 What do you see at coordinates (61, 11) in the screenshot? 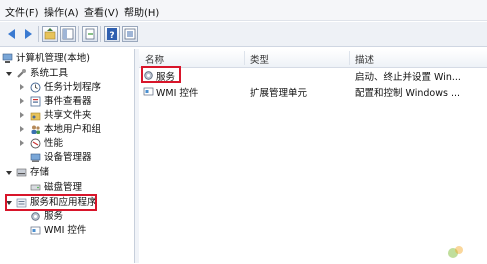
I see `menu-action: 操作(A)` at bounding box center [61, 11].